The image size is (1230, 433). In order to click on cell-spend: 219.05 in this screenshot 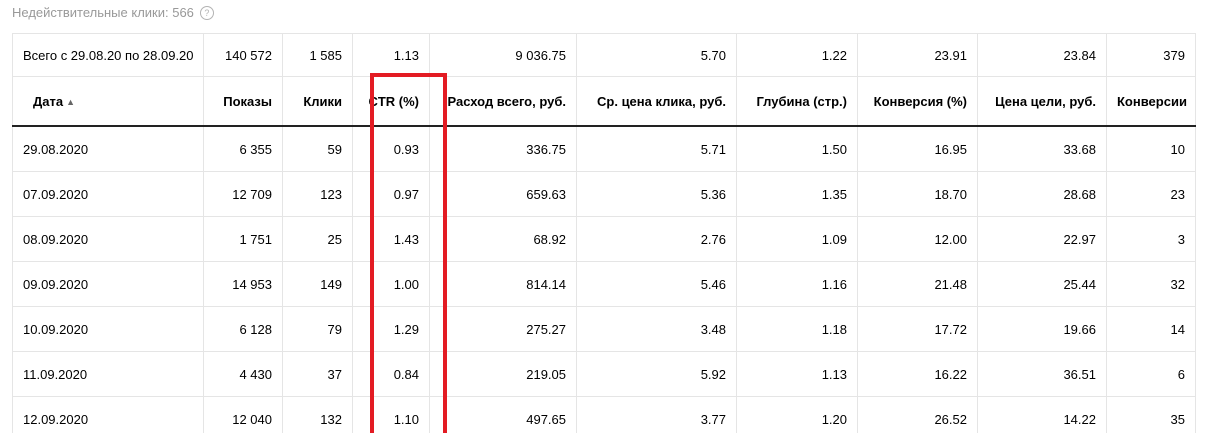, I will do `click(503, 374)`.